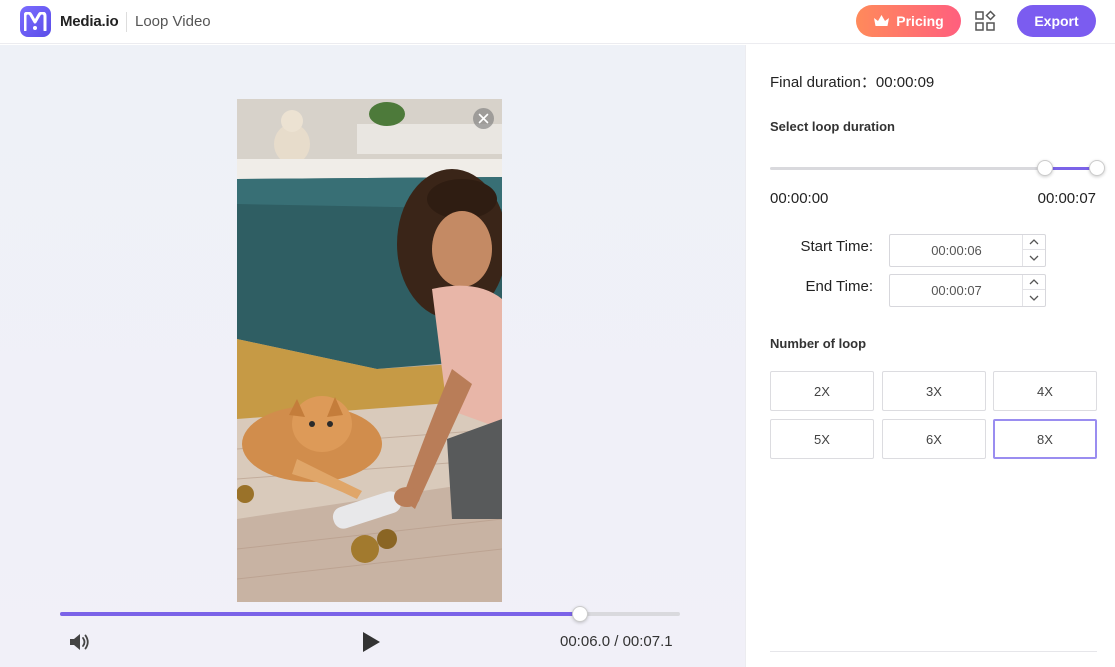 The image size is (1115, 667). I want to click on final-duration-label: Final duration：, so click(823, 82).